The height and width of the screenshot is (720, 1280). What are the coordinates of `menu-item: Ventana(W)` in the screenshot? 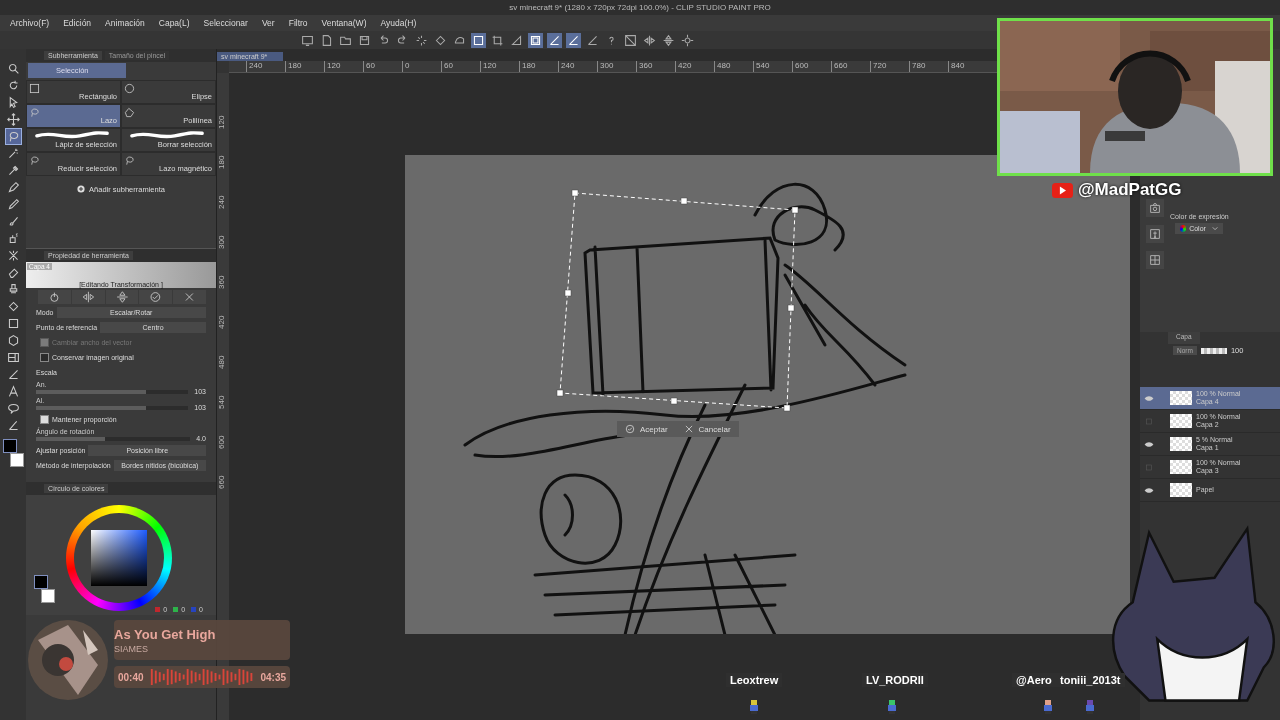 It's located at (344, 23).